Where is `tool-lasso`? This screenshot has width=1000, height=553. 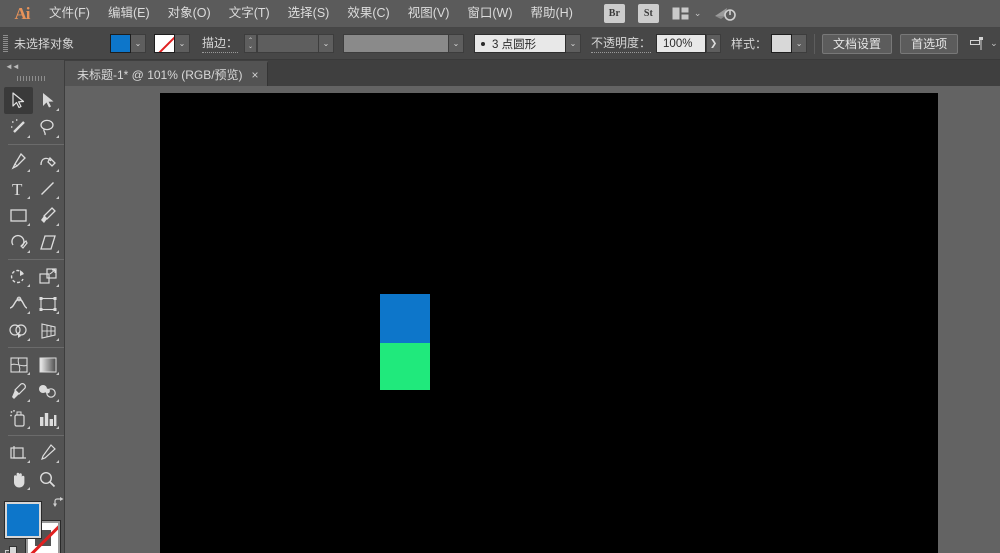 tool-lasso is located at coordinates (47, 127).